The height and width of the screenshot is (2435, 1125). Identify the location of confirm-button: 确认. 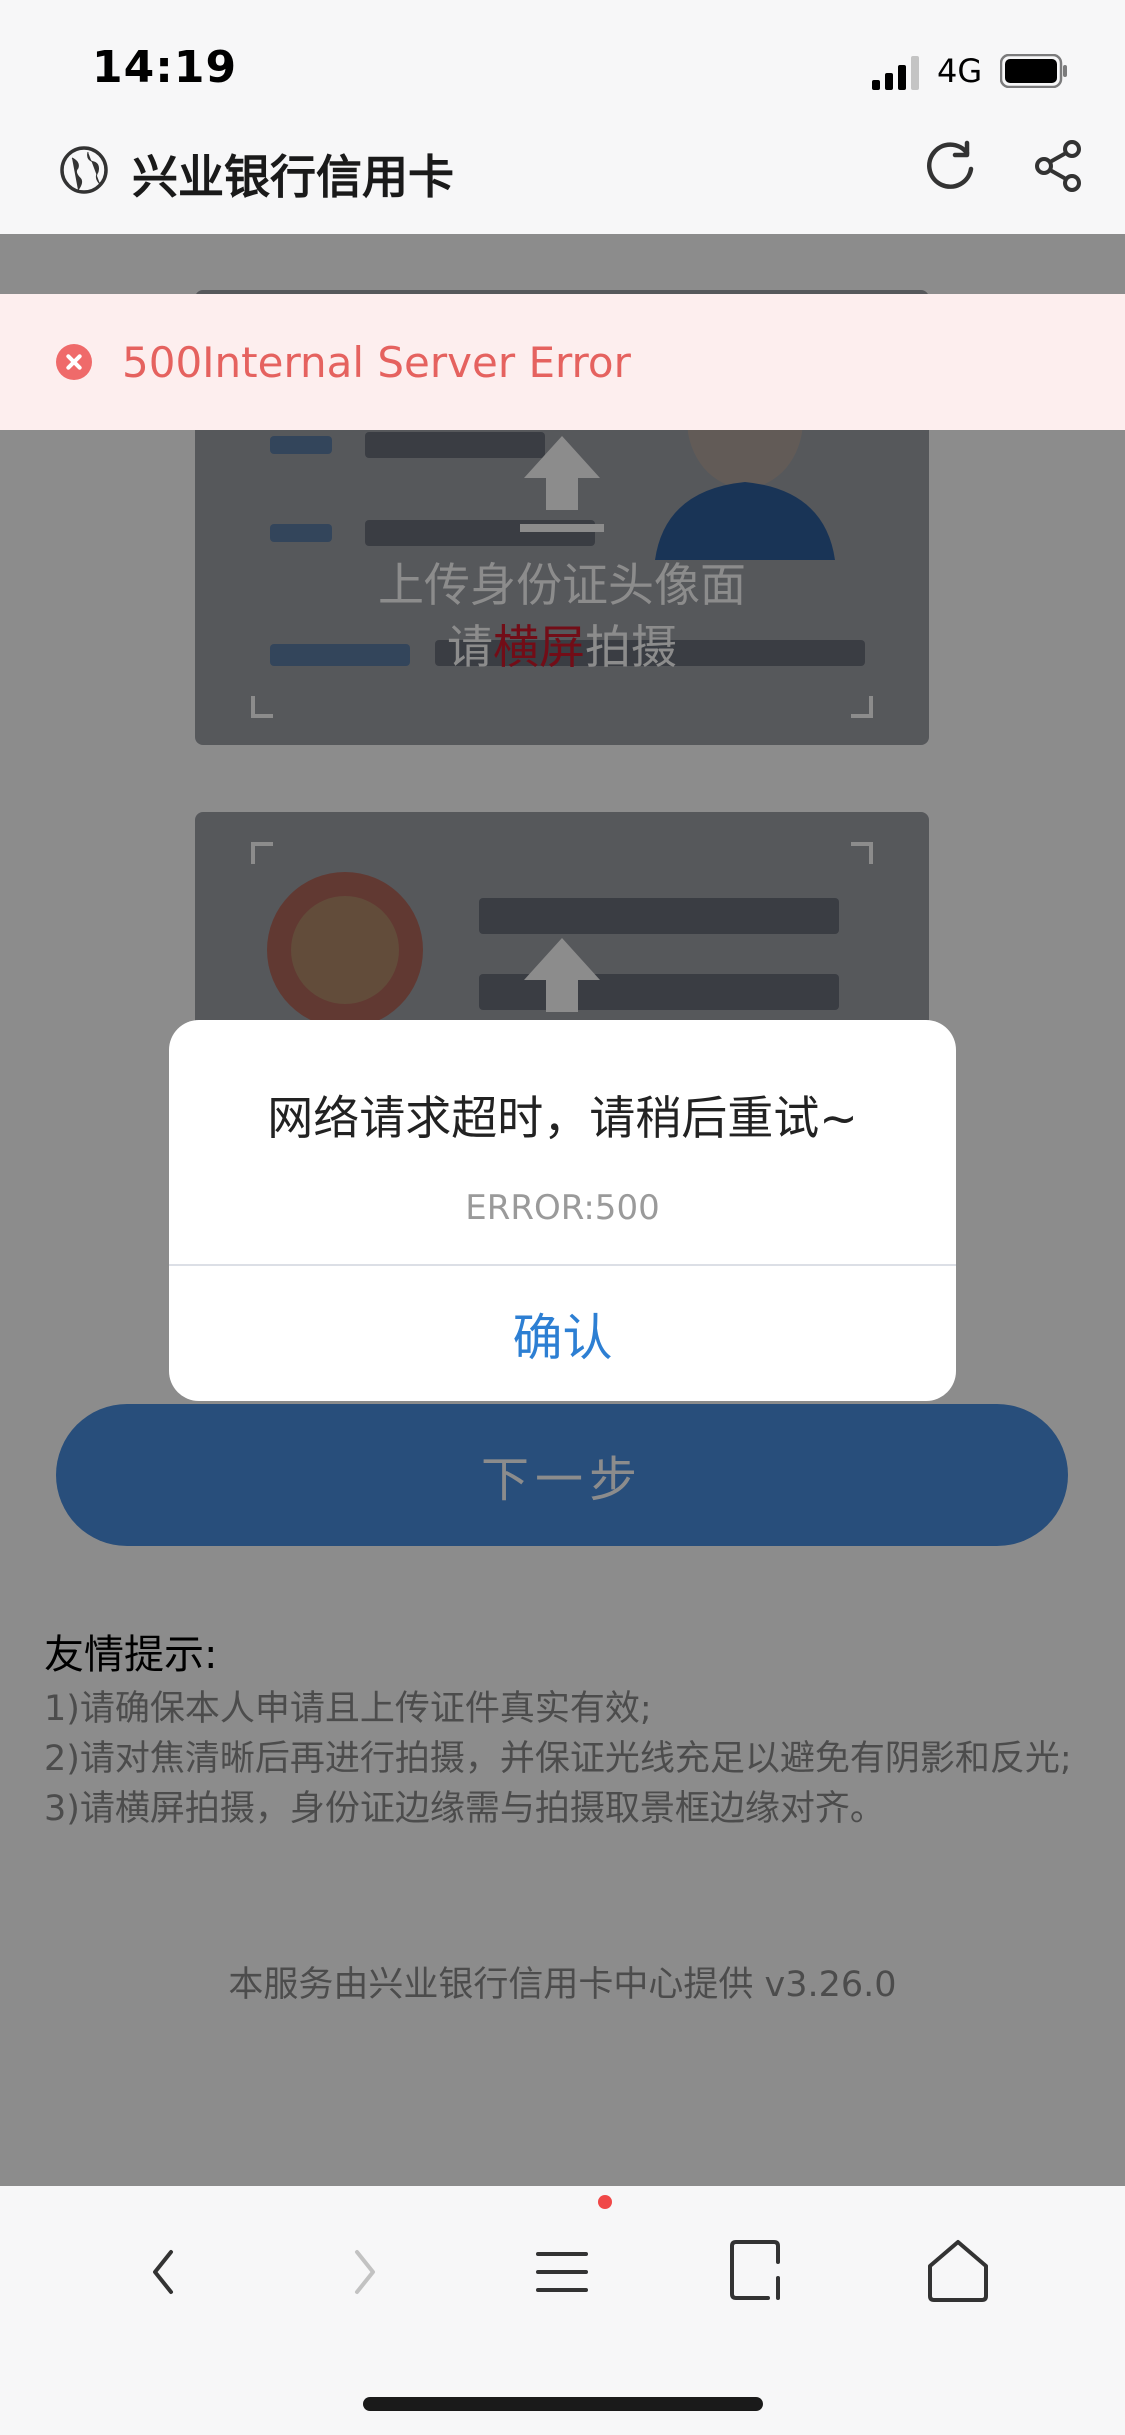
(562, 1333).